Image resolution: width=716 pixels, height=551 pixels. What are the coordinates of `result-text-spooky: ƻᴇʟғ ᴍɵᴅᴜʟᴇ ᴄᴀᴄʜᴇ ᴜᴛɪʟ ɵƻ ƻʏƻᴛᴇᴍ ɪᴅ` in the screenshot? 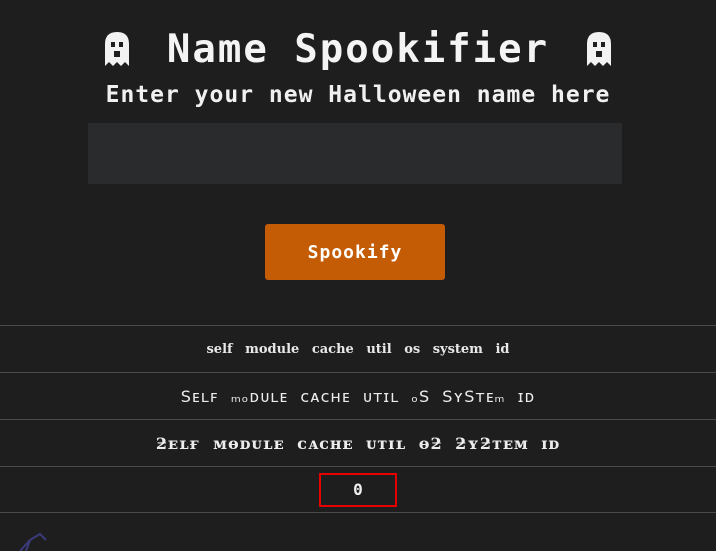 It's located at (358, 443).